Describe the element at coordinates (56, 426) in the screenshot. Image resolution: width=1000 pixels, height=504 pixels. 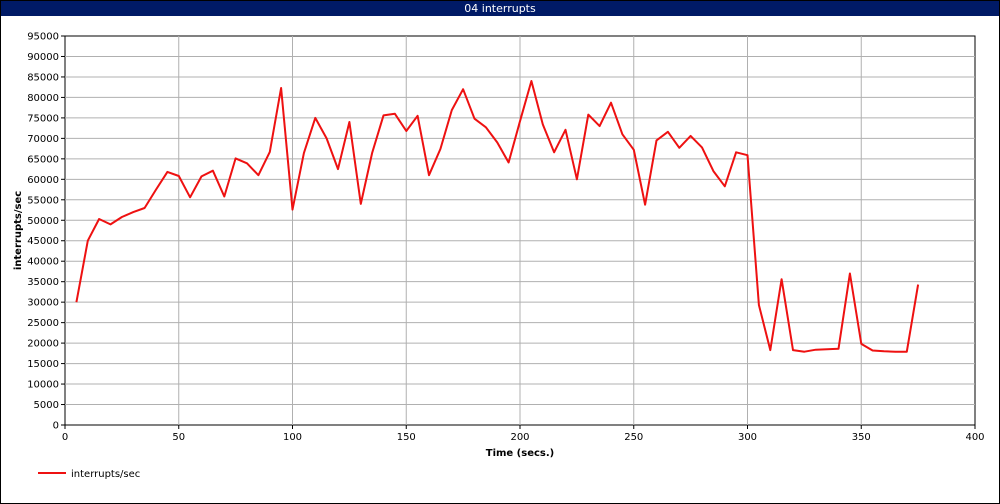
I see `y-tick-label-0: 0` at that location.